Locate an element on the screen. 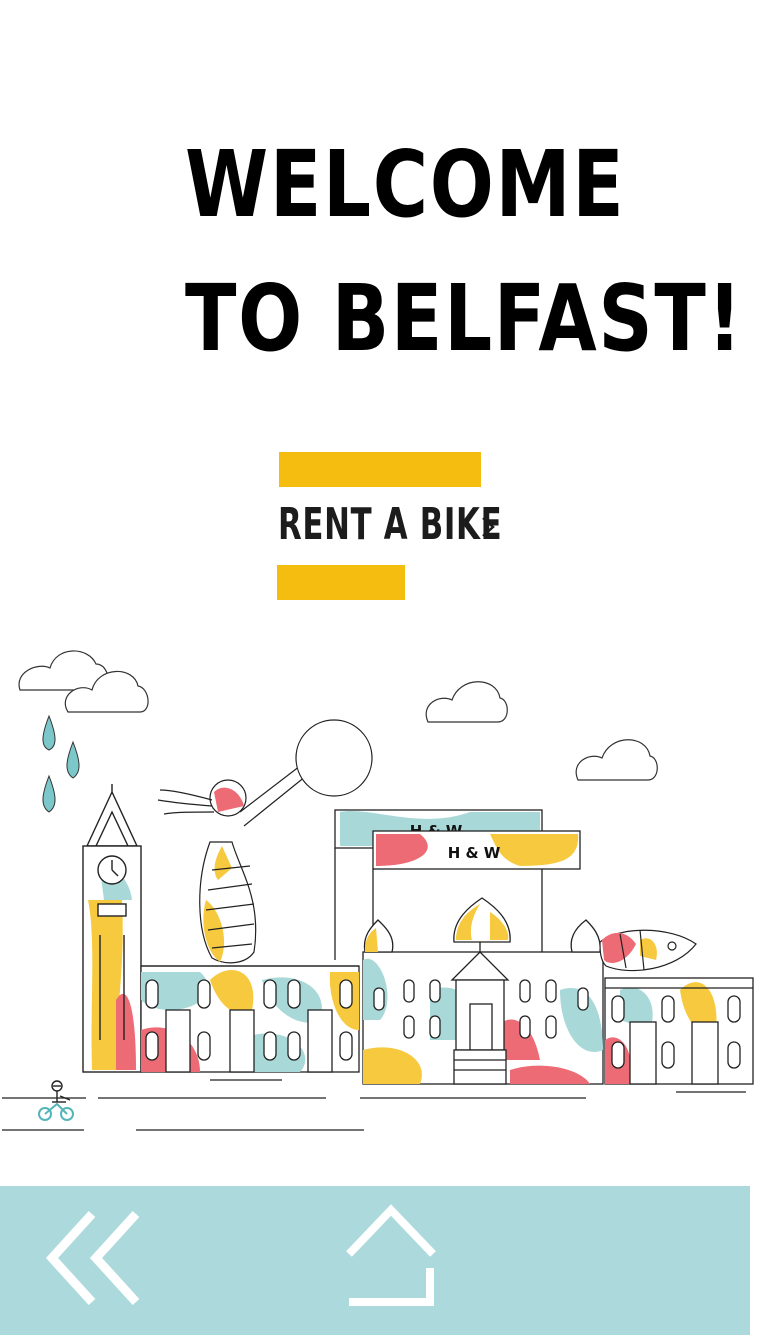 This screenshot has height=1335, width=760. raindrop-icon is located at coordinates (61, 763).